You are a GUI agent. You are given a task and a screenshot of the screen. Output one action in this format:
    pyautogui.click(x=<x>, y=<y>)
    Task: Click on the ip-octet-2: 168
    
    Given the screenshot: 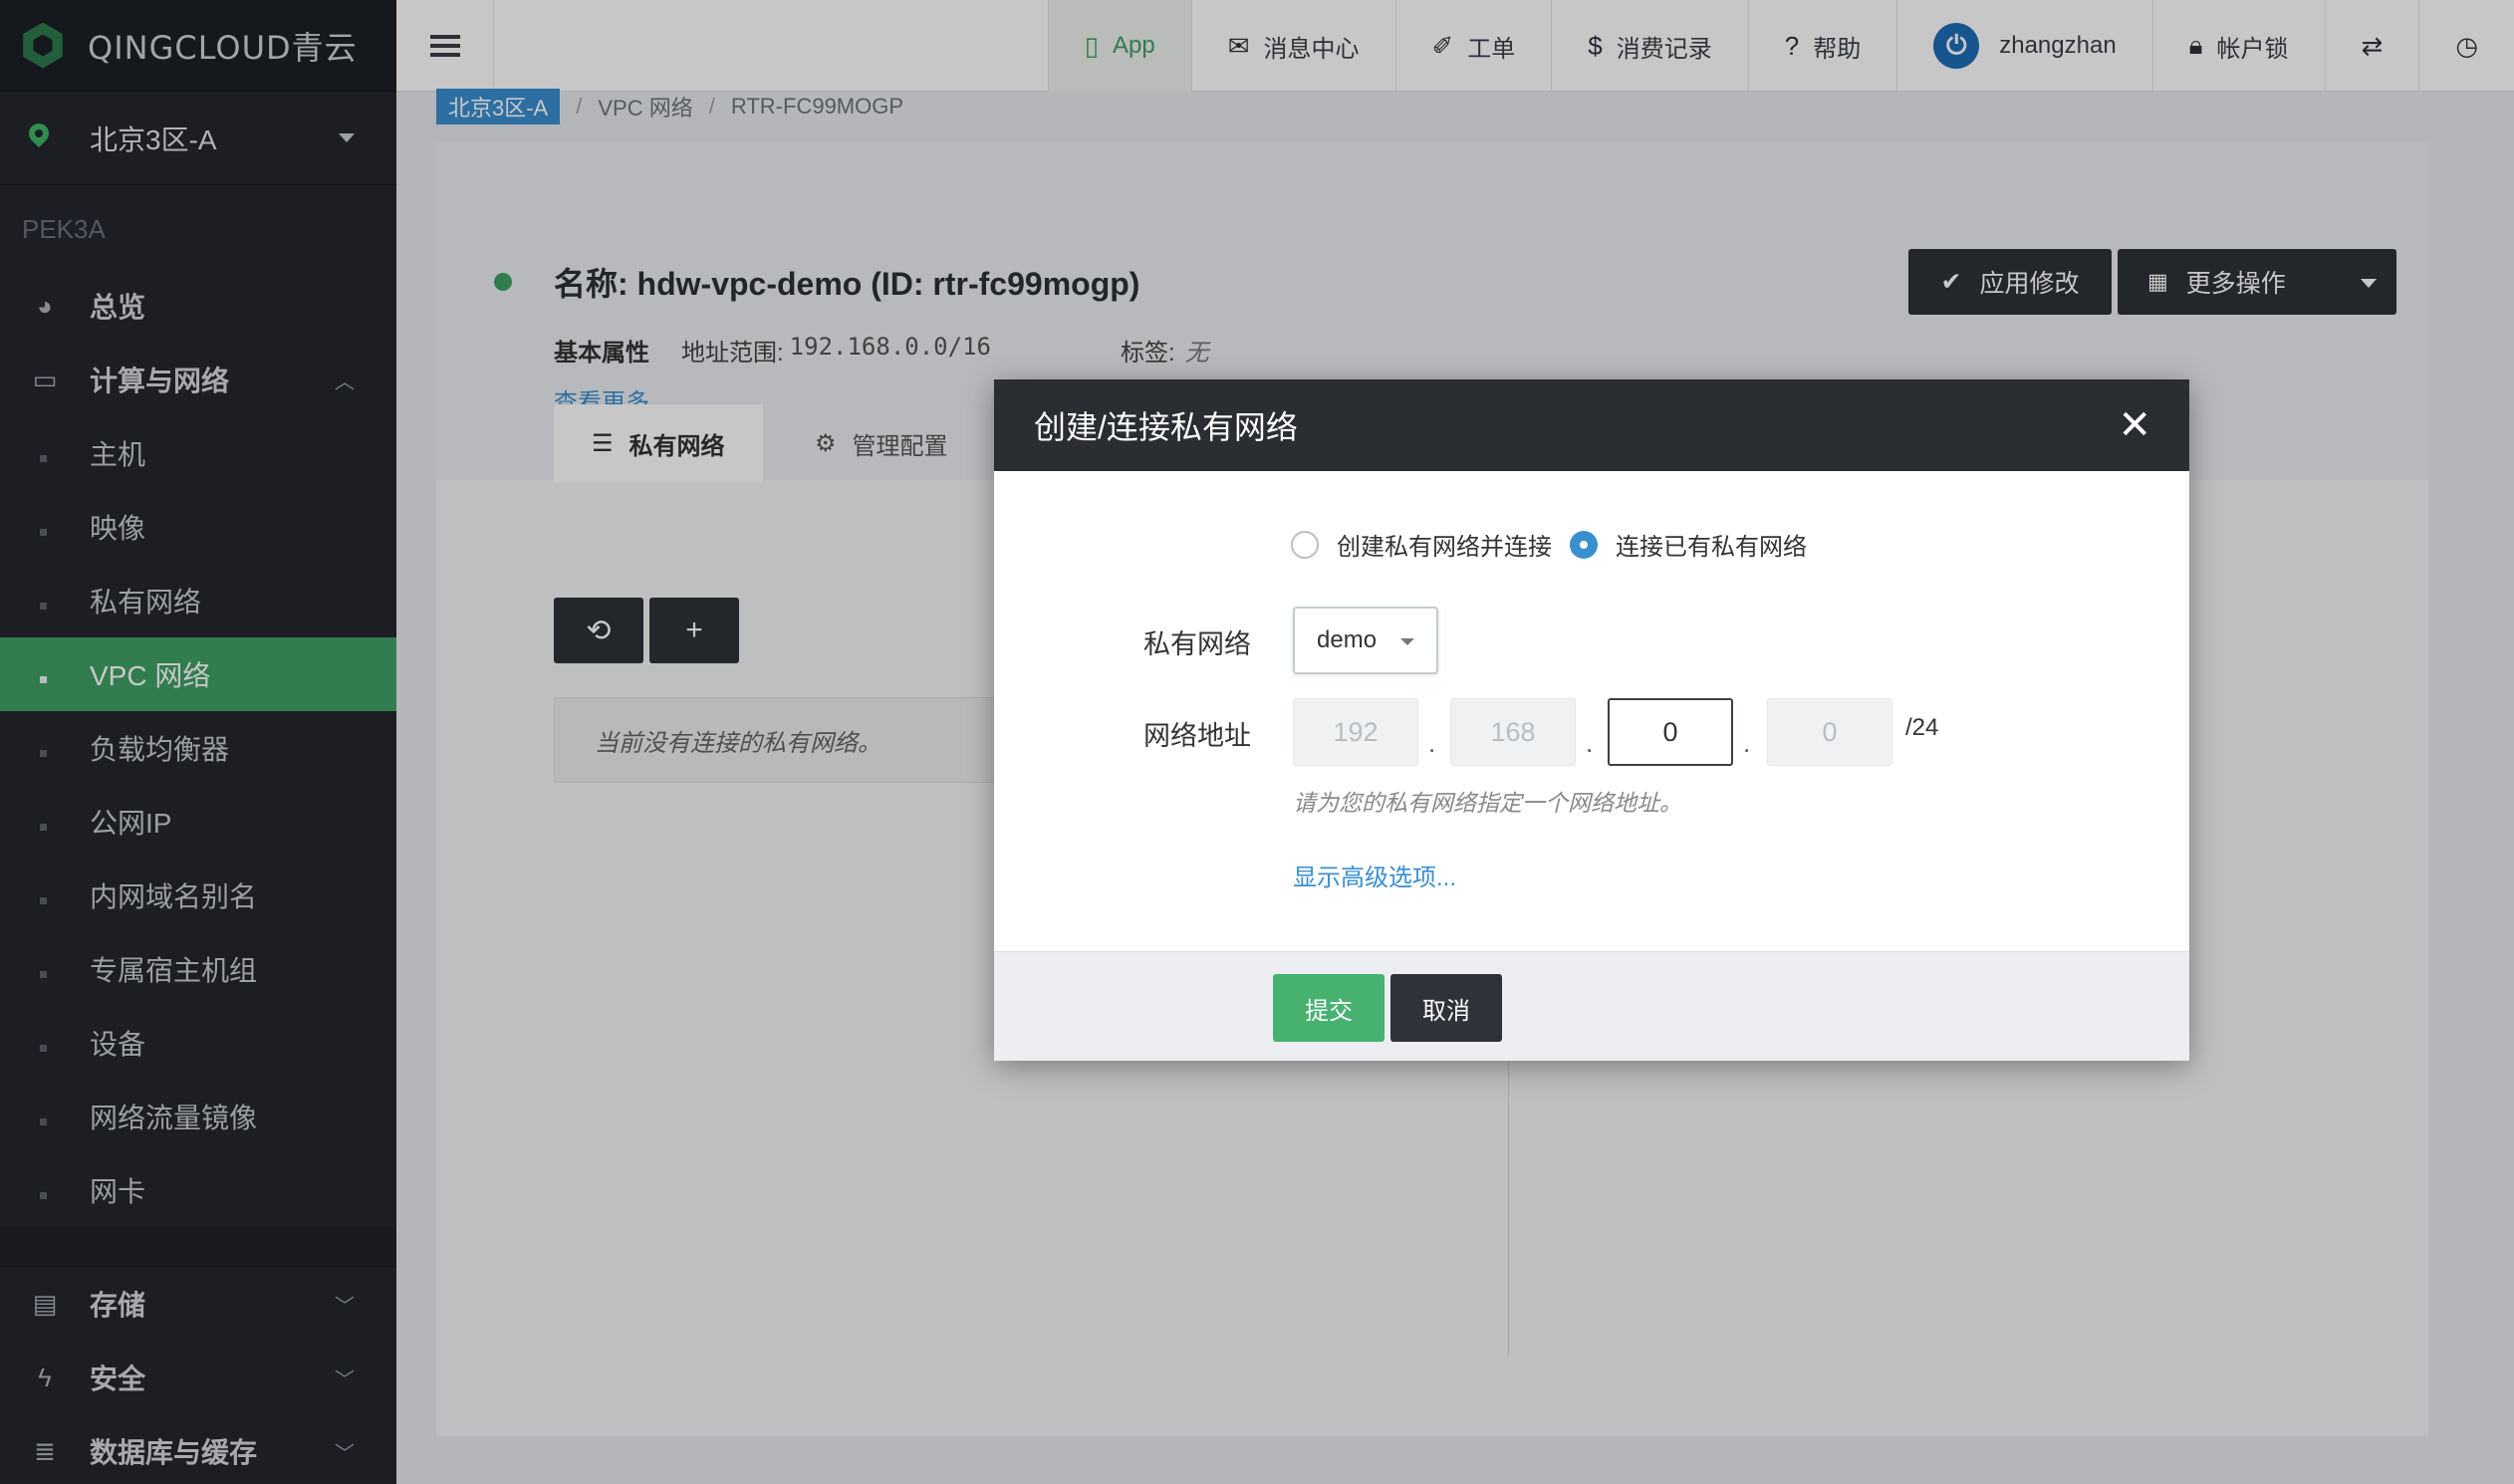 What is the action you would take?
    pyautogui.click(x=1513, y=732)
    